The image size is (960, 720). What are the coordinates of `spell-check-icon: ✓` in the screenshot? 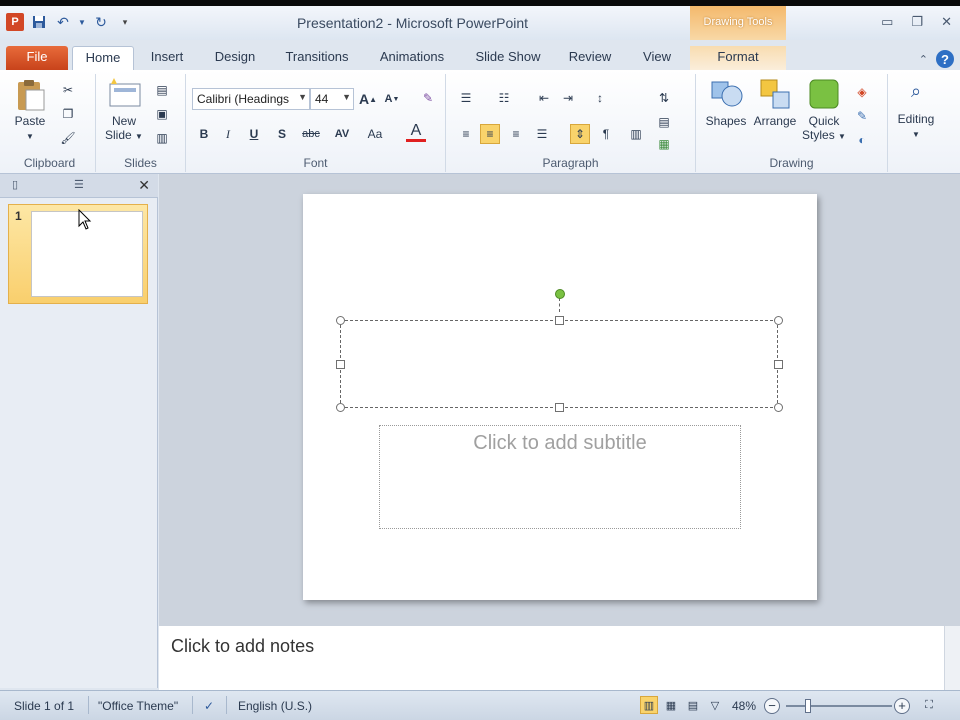 It's located at (209, 706).